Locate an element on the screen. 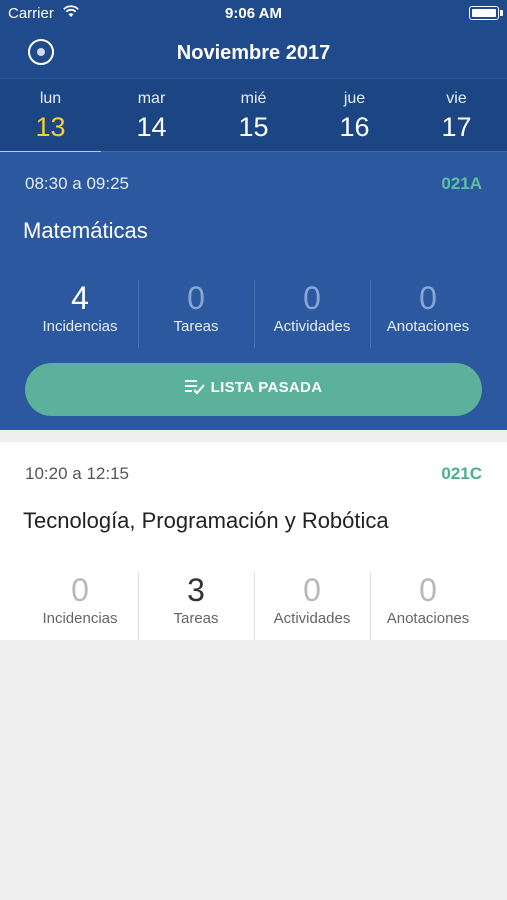  stat-value: 4 is located at coordinates (80, 298).